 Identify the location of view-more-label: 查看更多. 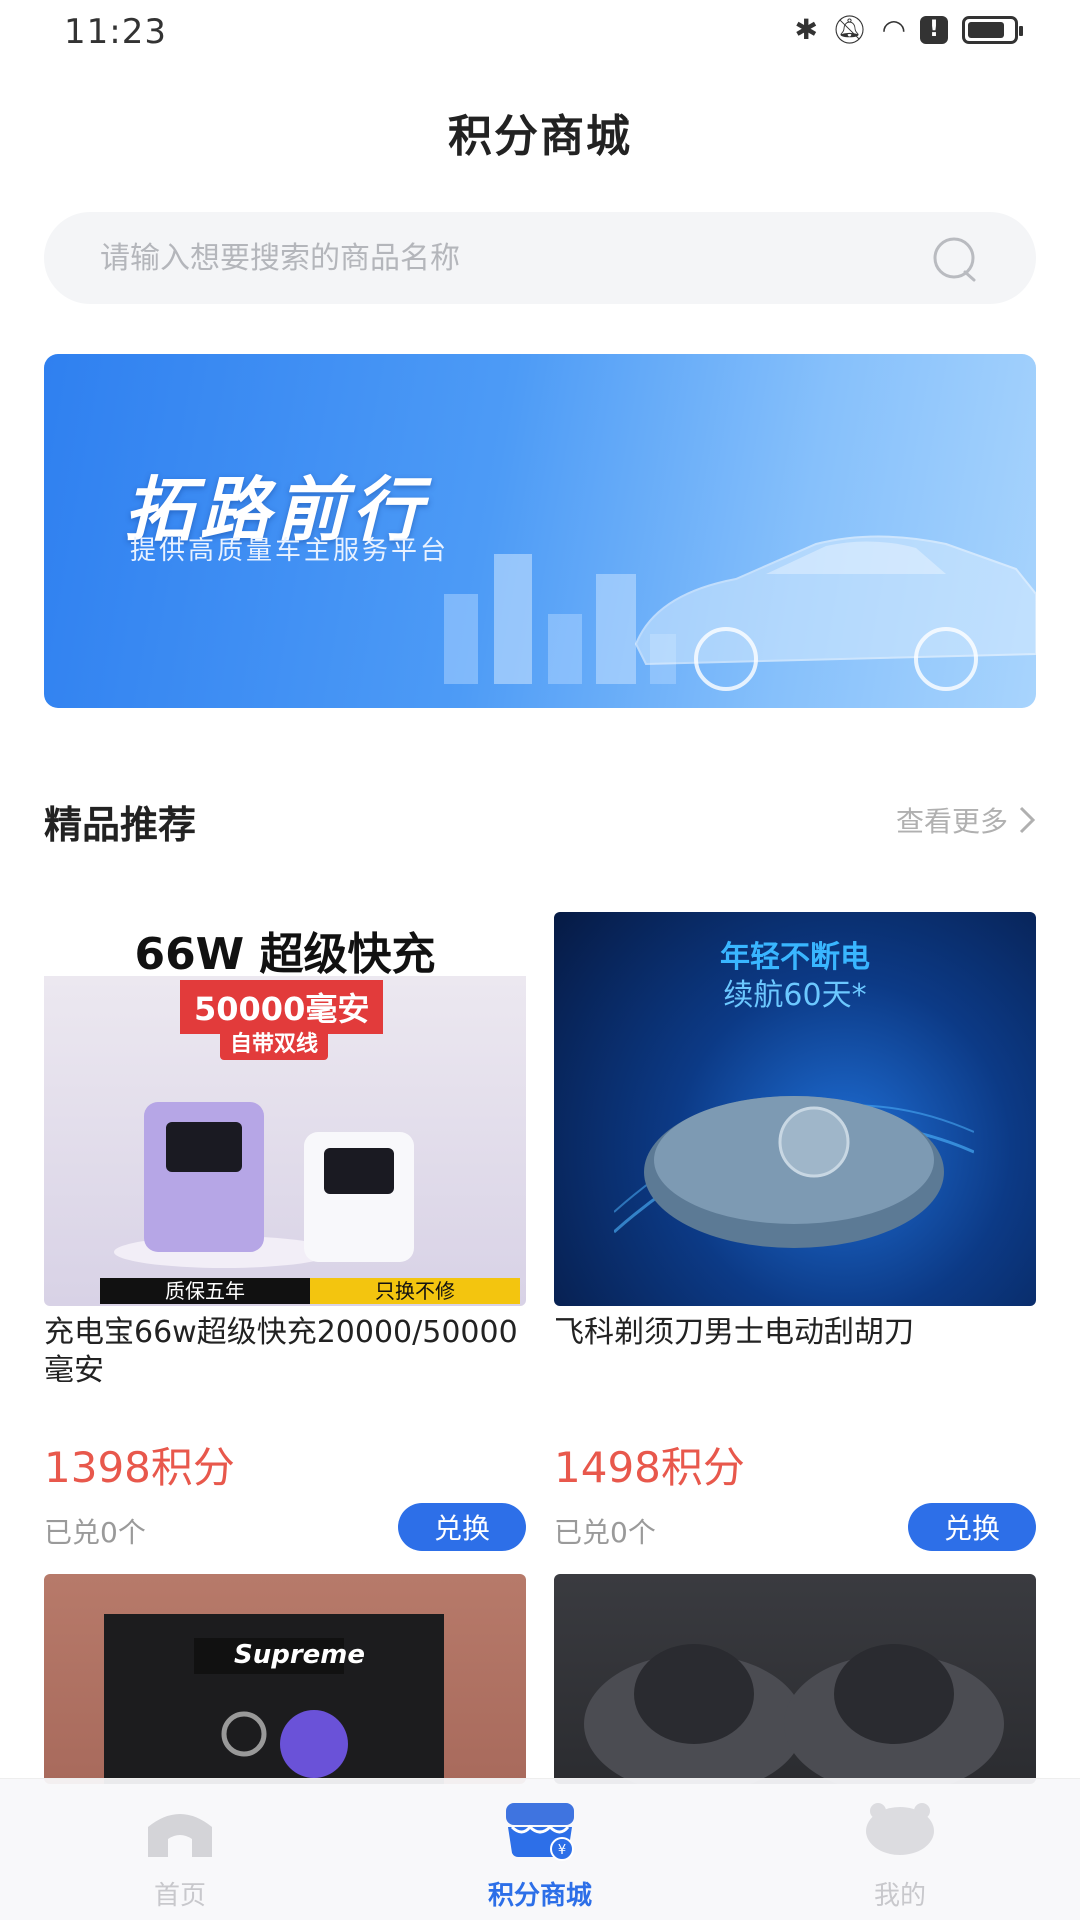
(951, 821).